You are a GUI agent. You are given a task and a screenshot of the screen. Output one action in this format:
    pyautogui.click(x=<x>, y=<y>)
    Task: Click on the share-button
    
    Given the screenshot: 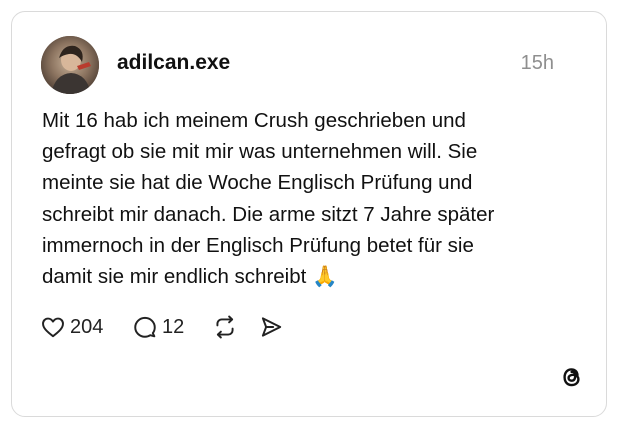 What is the action you would take?
    pyautogui.click(x=271, y=327)
    